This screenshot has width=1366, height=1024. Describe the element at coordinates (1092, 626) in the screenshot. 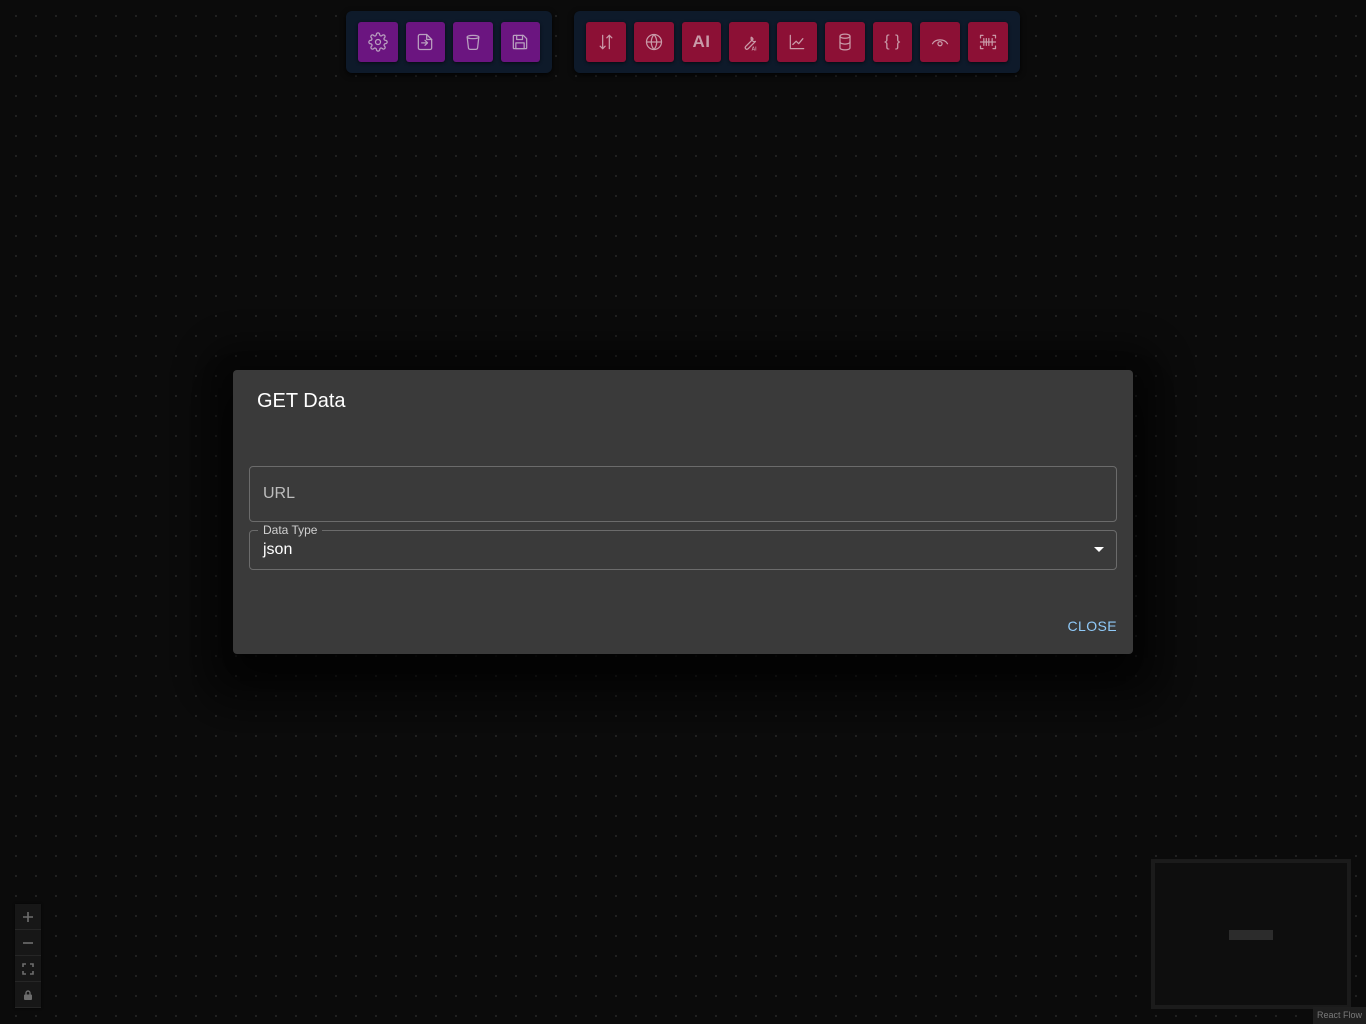

I see `close-button: CLOSE` at that location.